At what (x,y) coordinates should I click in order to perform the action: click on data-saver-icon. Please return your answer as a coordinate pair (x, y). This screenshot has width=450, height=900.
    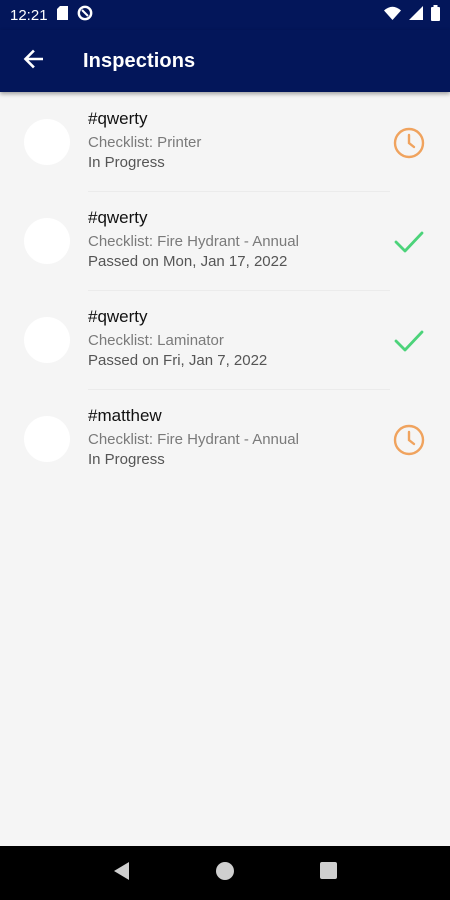
    Looking at the image, I should click on (85, 15).